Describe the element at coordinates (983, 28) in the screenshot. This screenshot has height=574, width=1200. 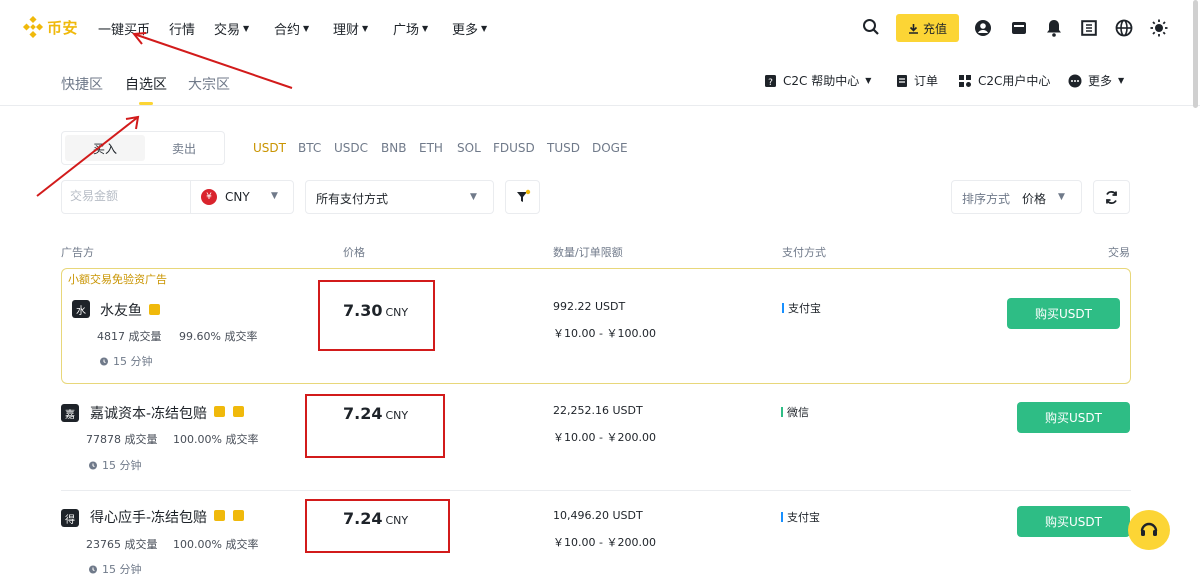
I see `user-icon` at that location.